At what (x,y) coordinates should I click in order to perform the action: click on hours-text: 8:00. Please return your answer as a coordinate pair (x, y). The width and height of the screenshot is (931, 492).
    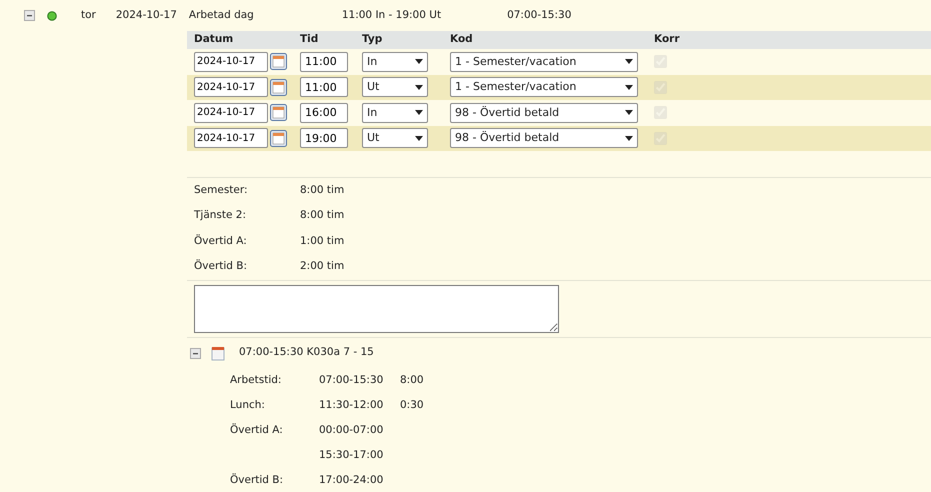
    Looking at the image, I should click on (412, 380).